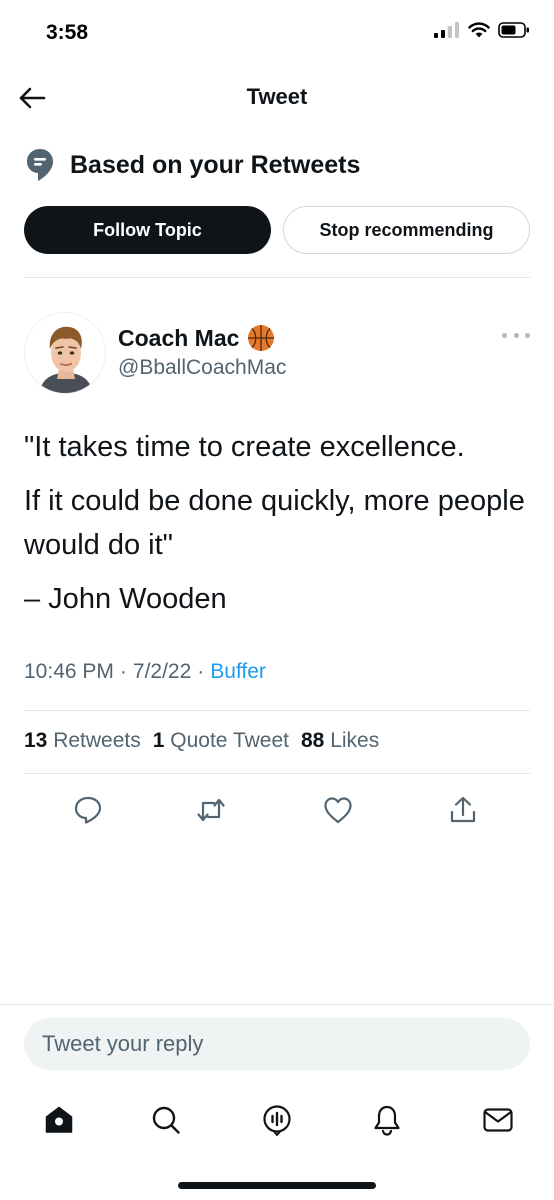 The image size is (554, 1200). Describe the element at coordinates (261, 338) in the screenshot. I see `basketball-icon` at that location.